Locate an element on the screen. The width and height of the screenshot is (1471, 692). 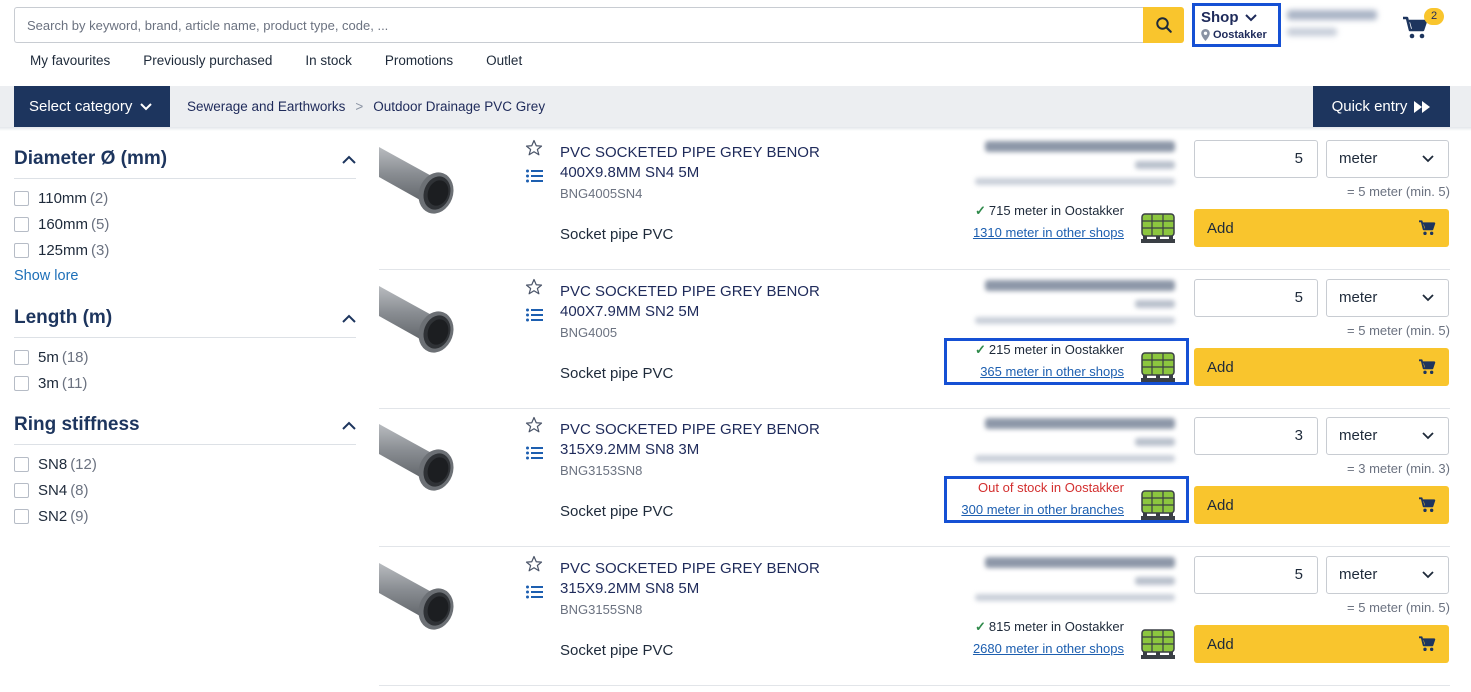
option-count: (12) is located at coordinates (83, 464).